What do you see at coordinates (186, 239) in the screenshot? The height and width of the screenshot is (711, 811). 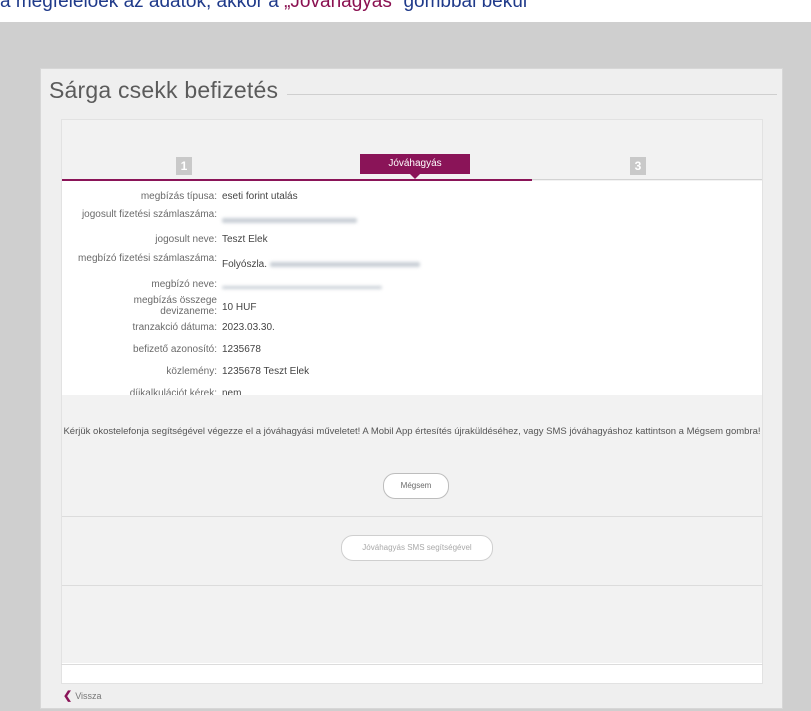 I see `field-label: jogosult neve:` at bounding box center [186, 239].